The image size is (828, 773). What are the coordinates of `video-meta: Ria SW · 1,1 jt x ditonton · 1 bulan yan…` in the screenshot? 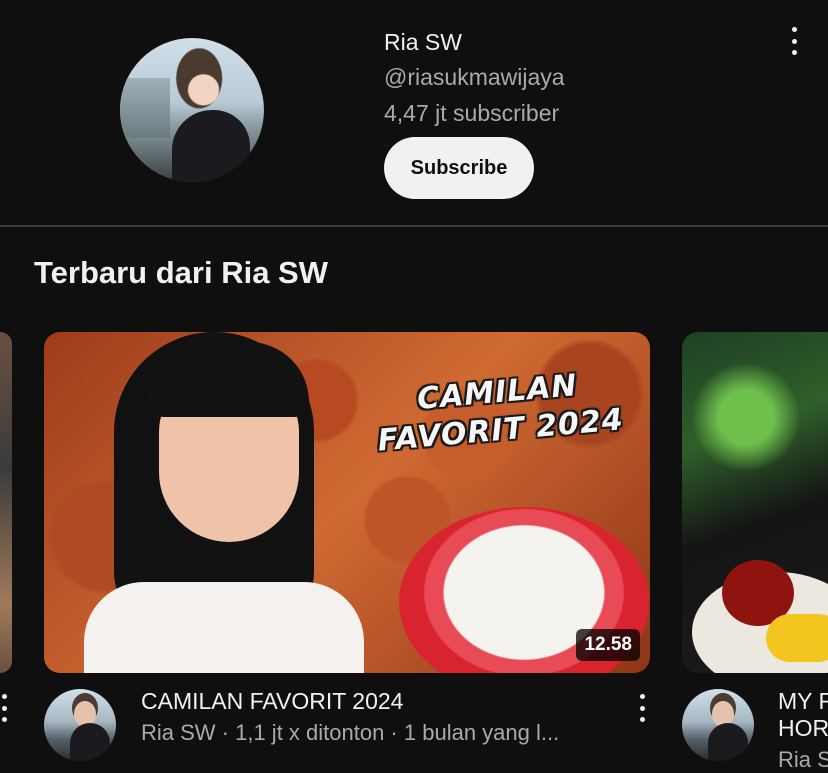 It's located at (350, 732).